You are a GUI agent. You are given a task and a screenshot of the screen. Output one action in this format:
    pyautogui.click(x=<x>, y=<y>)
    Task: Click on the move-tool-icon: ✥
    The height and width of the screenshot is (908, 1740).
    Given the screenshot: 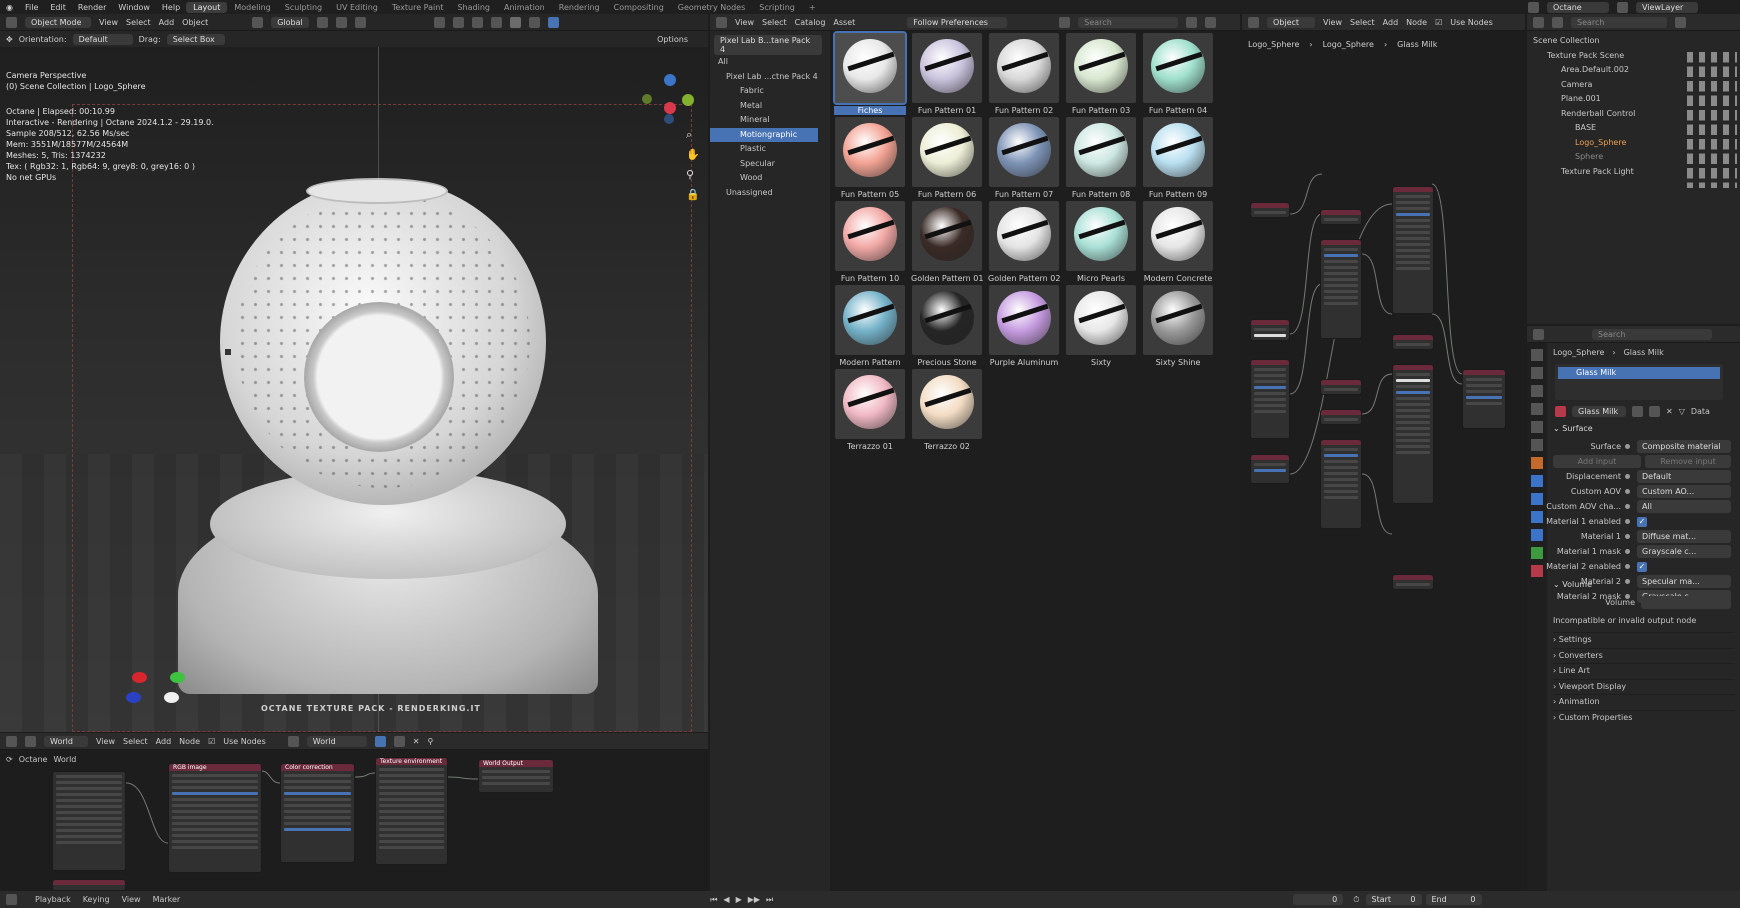 What is the action you would take?
    pyautogui.click(x=9, y=39)
    